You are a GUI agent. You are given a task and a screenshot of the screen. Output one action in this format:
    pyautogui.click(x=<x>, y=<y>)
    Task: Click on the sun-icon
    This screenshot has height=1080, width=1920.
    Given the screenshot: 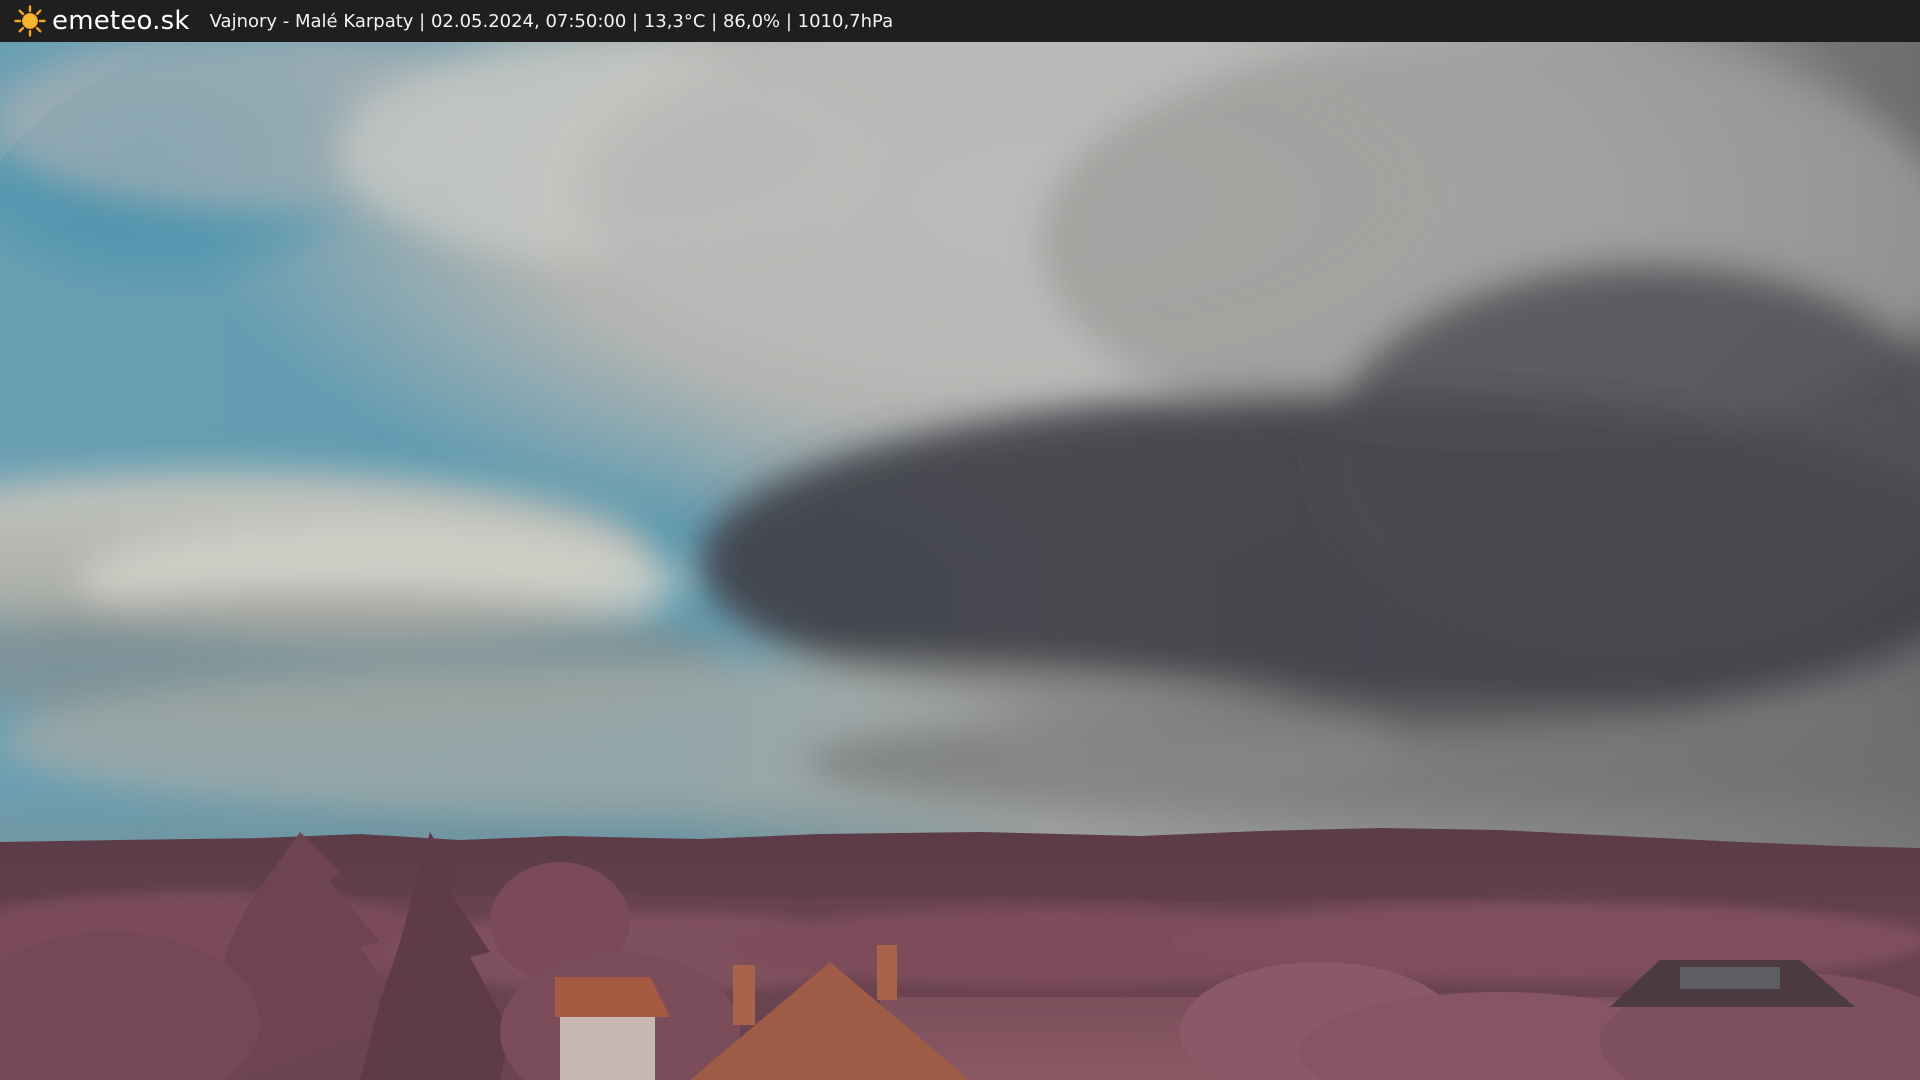 What is the action you would take?
    pyautogui.click(x=30, y=21)
    